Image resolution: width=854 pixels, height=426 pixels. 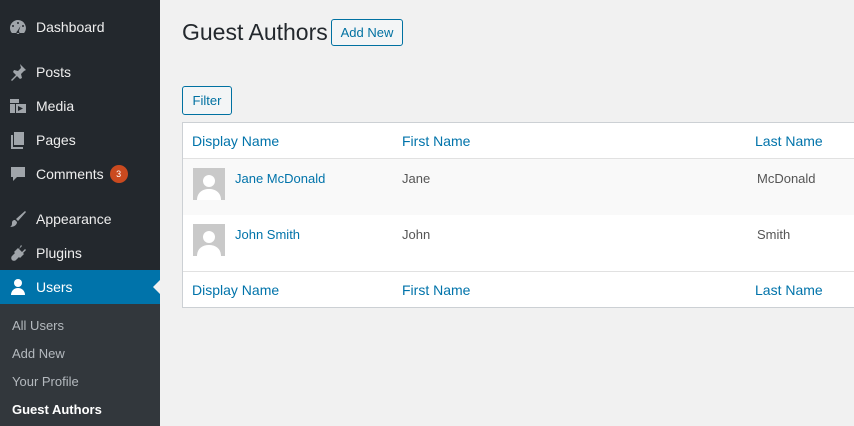 I want to click on filter-button: Filter, so click(x=207, y=100).